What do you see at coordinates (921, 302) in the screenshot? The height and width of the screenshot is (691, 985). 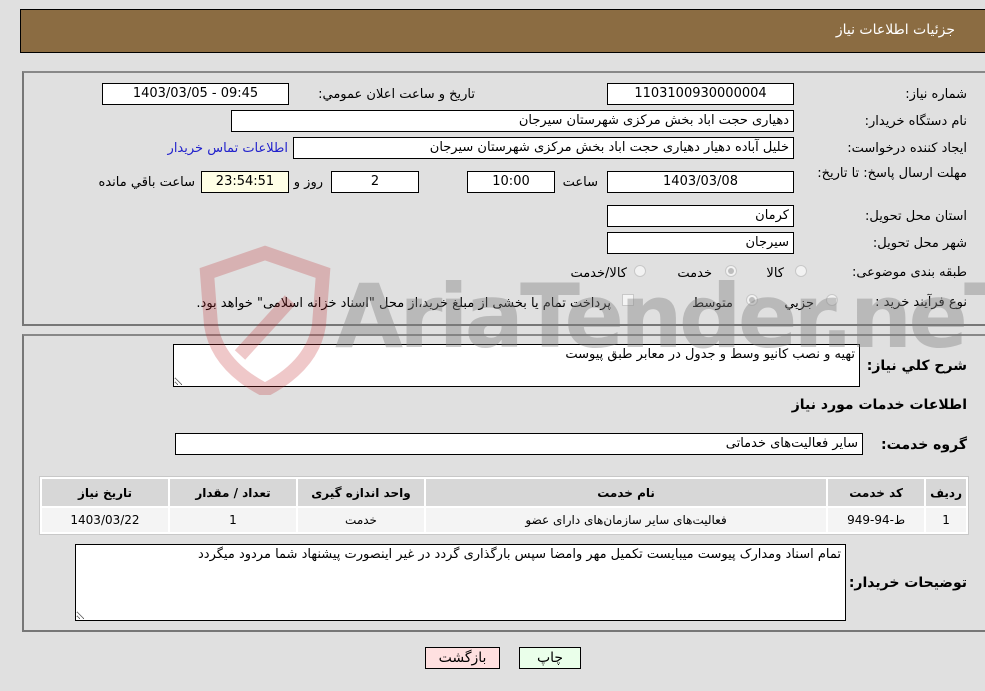 I see `purchase-process-label: نوع فرآیند خرید :` at bounding box center [921, 302].